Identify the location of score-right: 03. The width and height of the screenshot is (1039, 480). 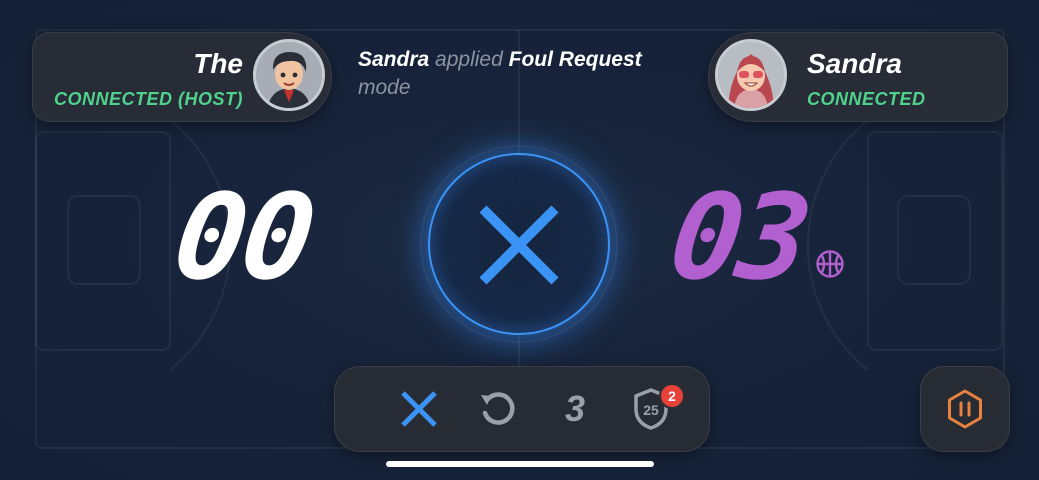
(739, 237).